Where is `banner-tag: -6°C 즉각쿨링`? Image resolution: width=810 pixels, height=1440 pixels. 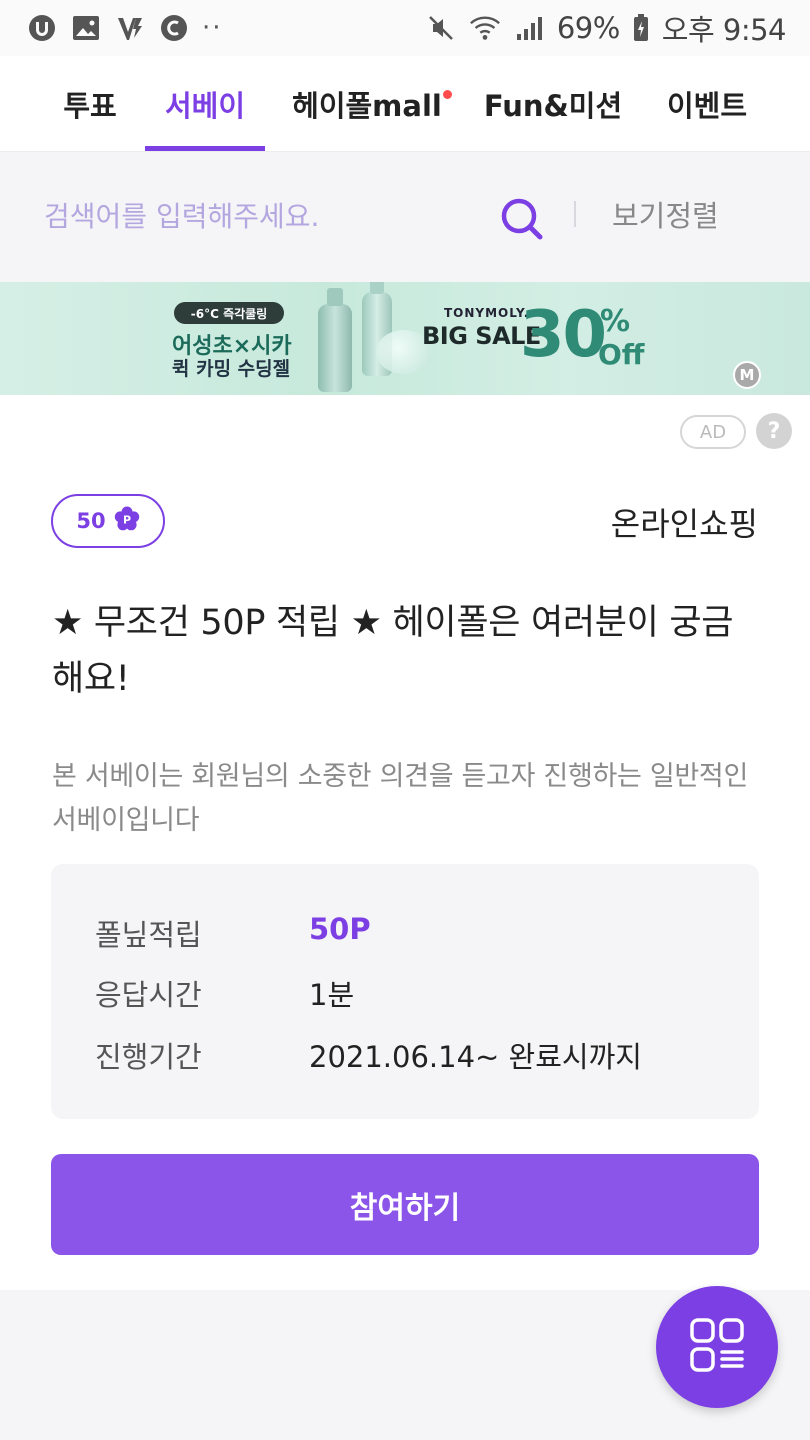
banner-tag: -6°C 즉각쿨링 is located at coordinates (229, 313).